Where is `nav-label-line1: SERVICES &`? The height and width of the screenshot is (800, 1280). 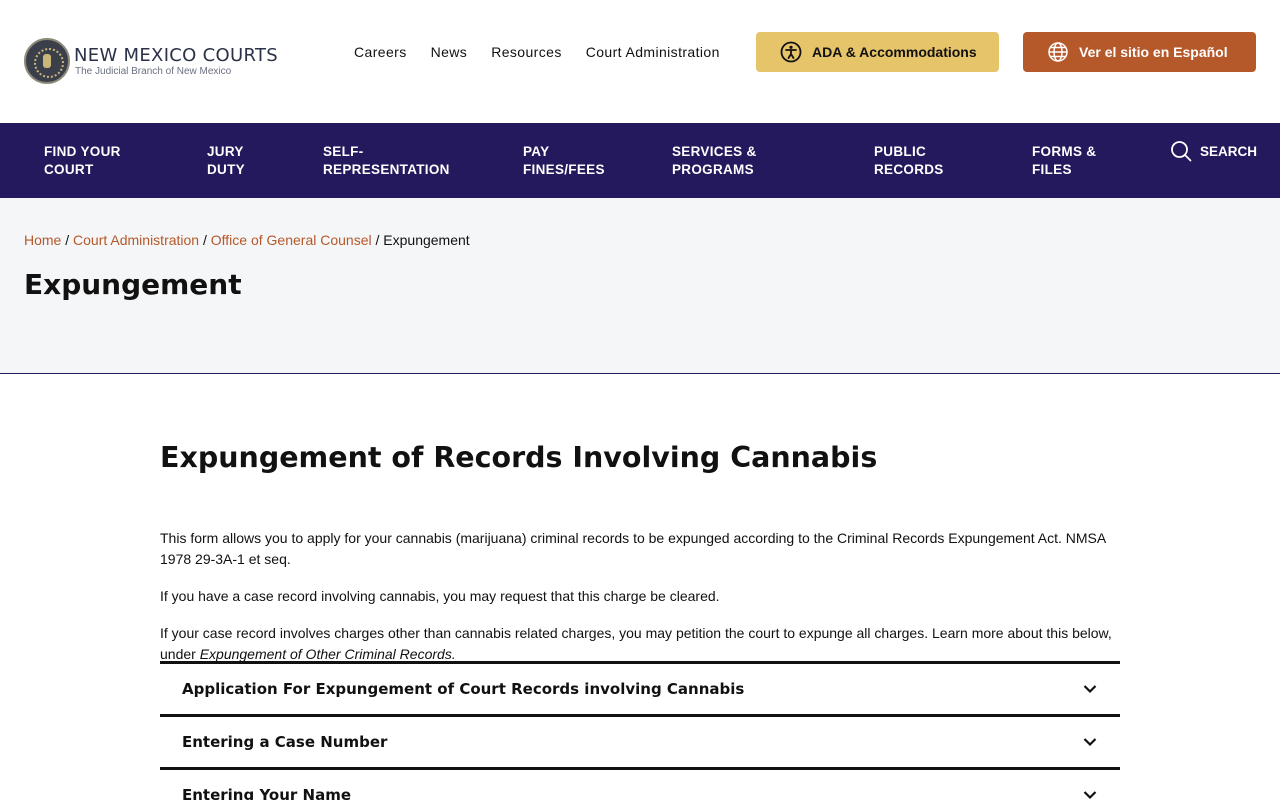
nav-label-line1: SERVICES & is located at coordinates (714, 151).